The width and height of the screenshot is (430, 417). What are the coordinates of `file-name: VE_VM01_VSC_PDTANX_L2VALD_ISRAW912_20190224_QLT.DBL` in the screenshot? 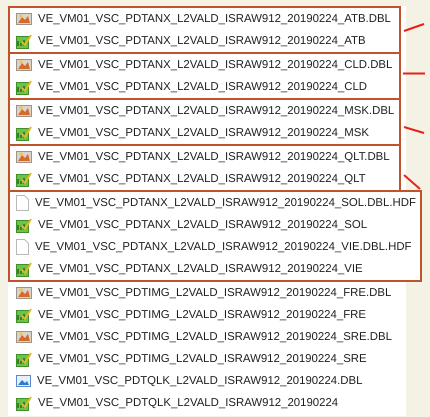 It's located at (214, 157).